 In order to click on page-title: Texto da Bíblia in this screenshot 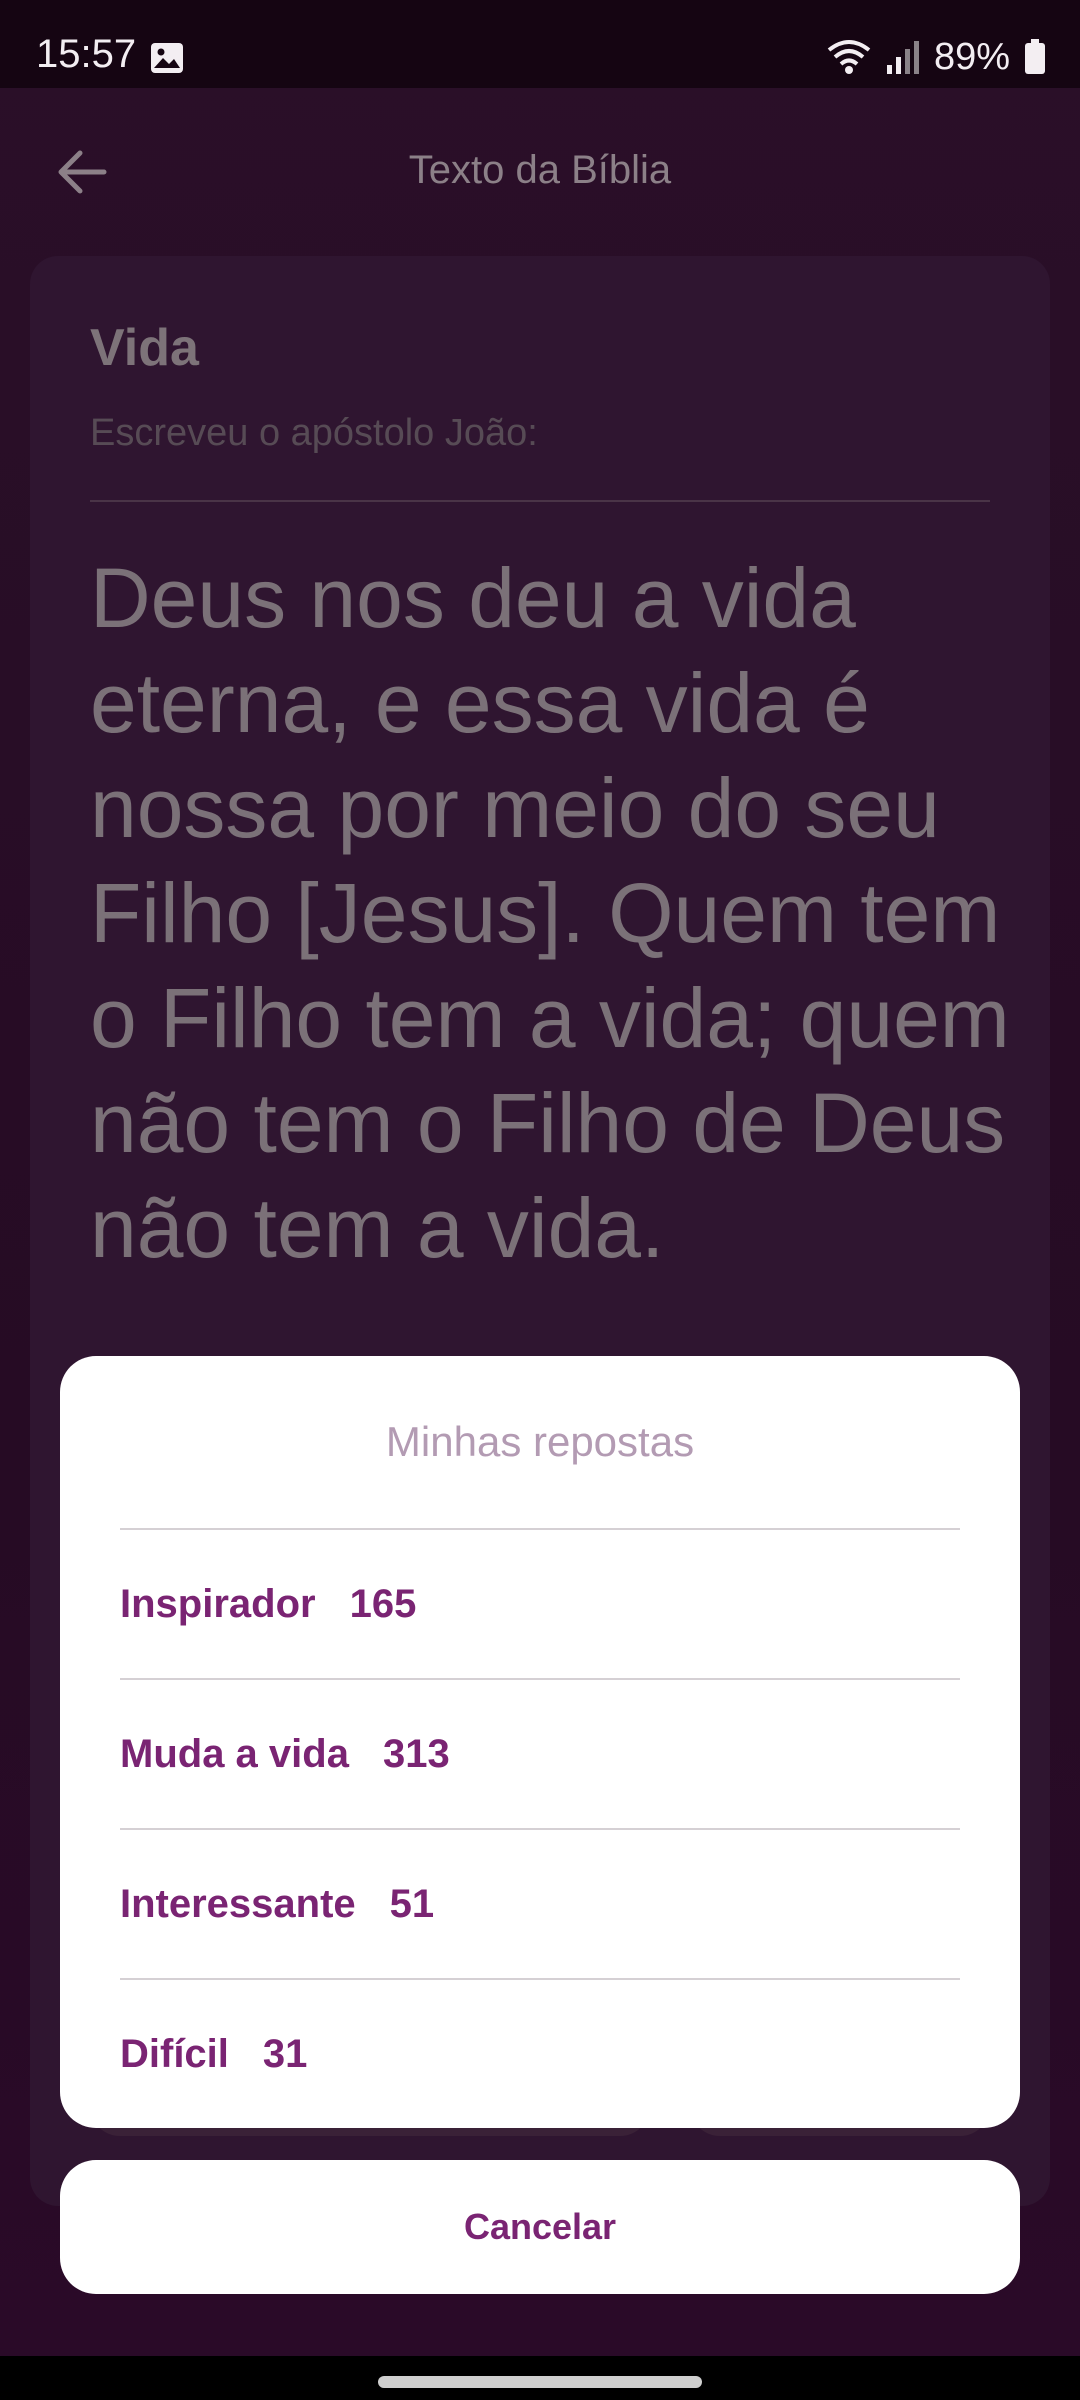, I will do `click(540, 170)`.